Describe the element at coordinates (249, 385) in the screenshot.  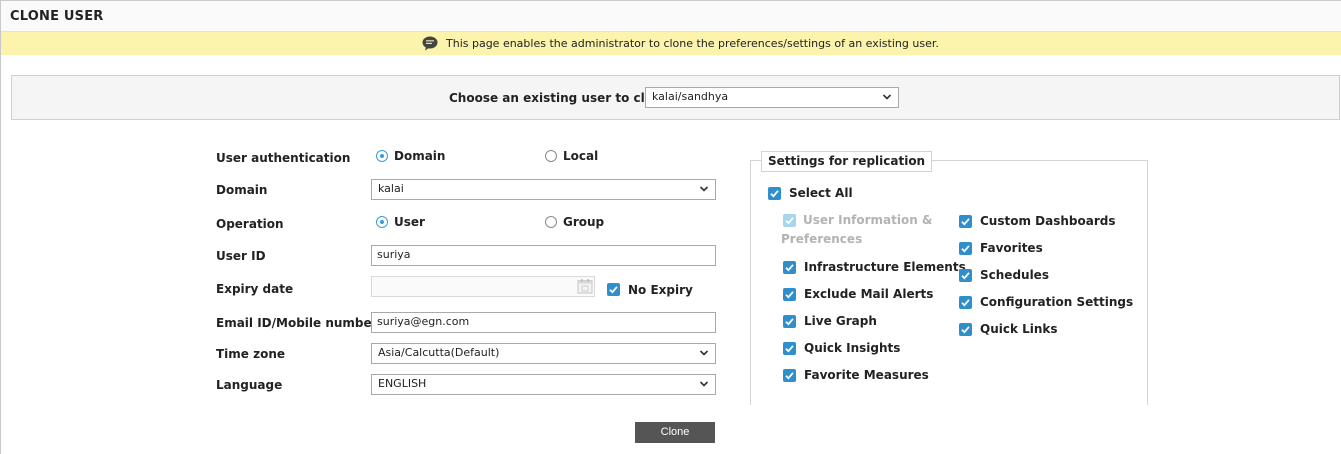
I see `language-label: Language` at that location.